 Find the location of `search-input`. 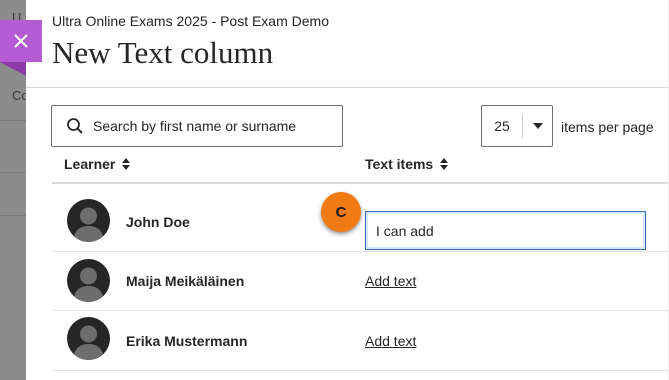

search-input is located at coordinates (213, 126).